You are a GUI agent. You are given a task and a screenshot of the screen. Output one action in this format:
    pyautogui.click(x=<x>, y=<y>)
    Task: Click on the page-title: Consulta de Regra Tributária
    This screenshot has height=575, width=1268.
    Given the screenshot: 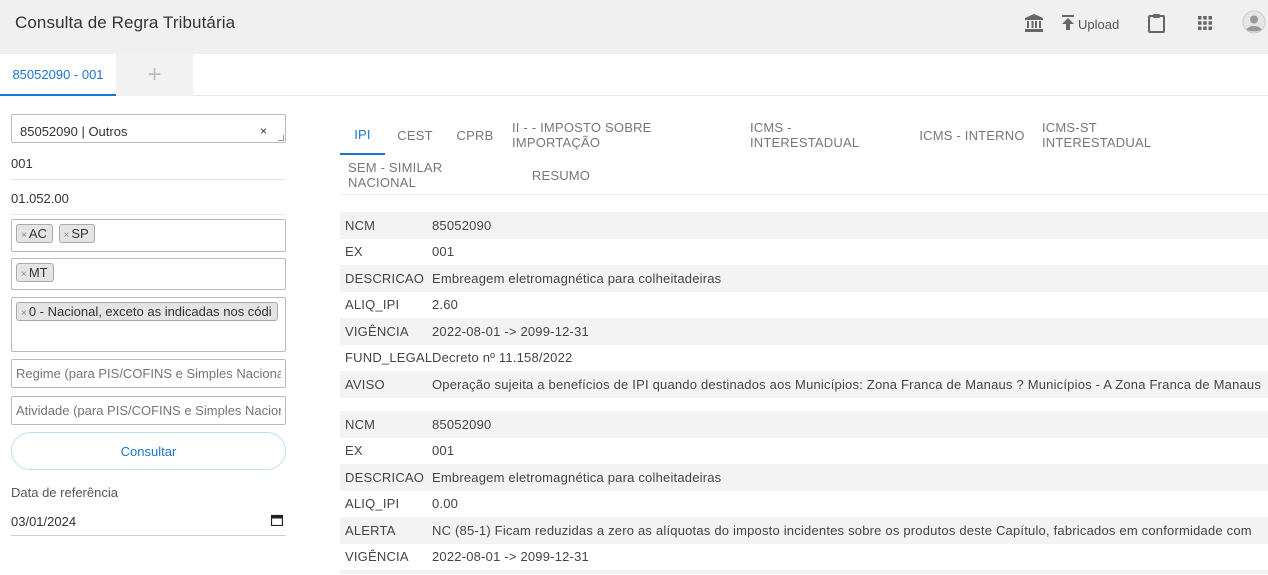 What is the action you would take?
    pyautogui.click(x=125, y=22)
    